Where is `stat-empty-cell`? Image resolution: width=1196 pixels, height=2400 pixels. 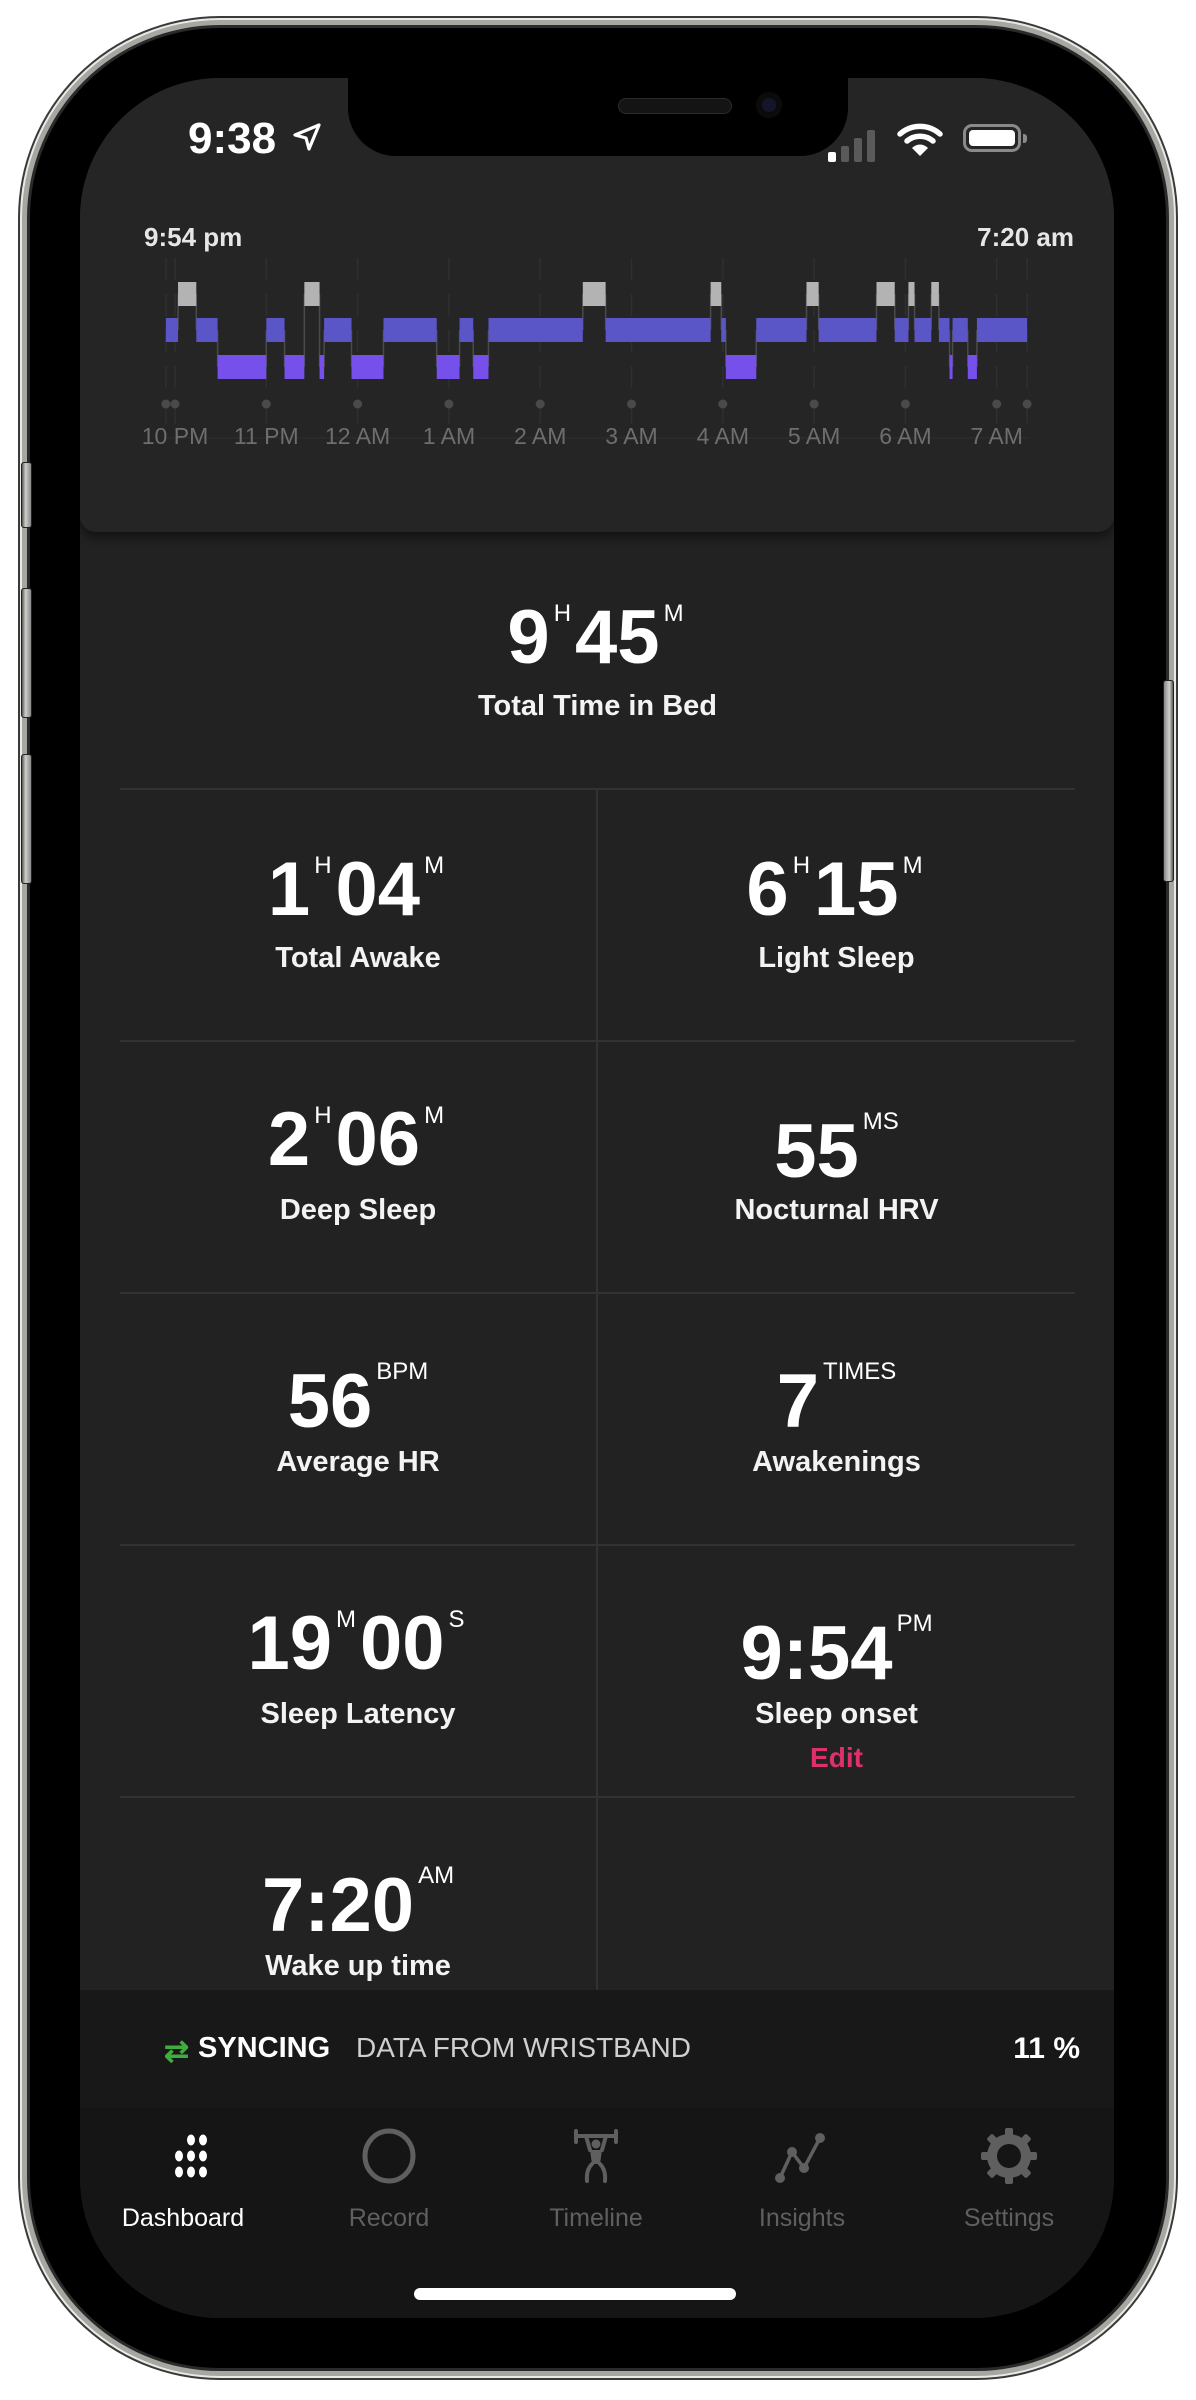
stat-empty-cell is located at coordinates (836, 1894).